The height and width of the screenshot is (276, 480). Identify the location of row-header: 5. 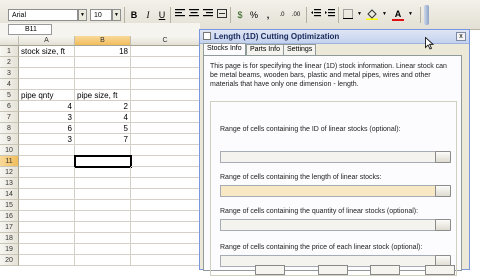
(9, 95).